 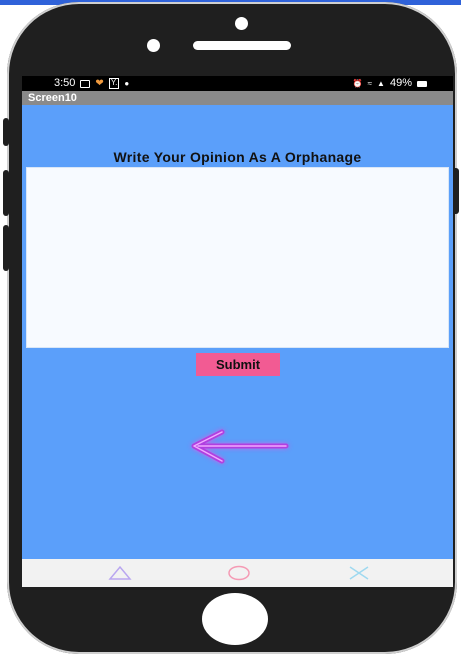 I want to click on screen-title: Screen10, so click(x=237, y=98).